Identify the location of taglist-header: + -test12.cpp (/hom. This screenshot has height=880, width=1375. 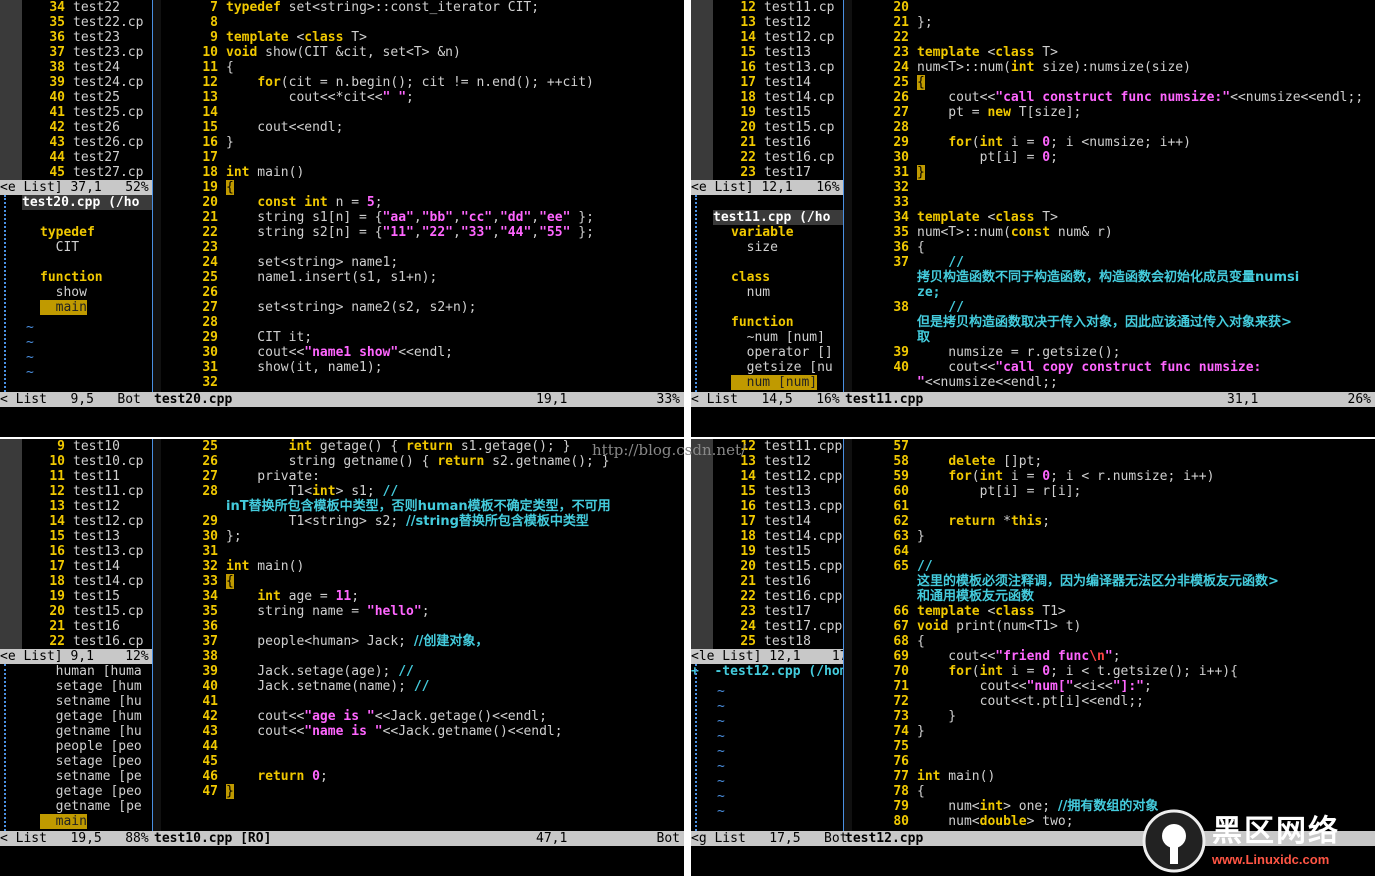
(769, 671).